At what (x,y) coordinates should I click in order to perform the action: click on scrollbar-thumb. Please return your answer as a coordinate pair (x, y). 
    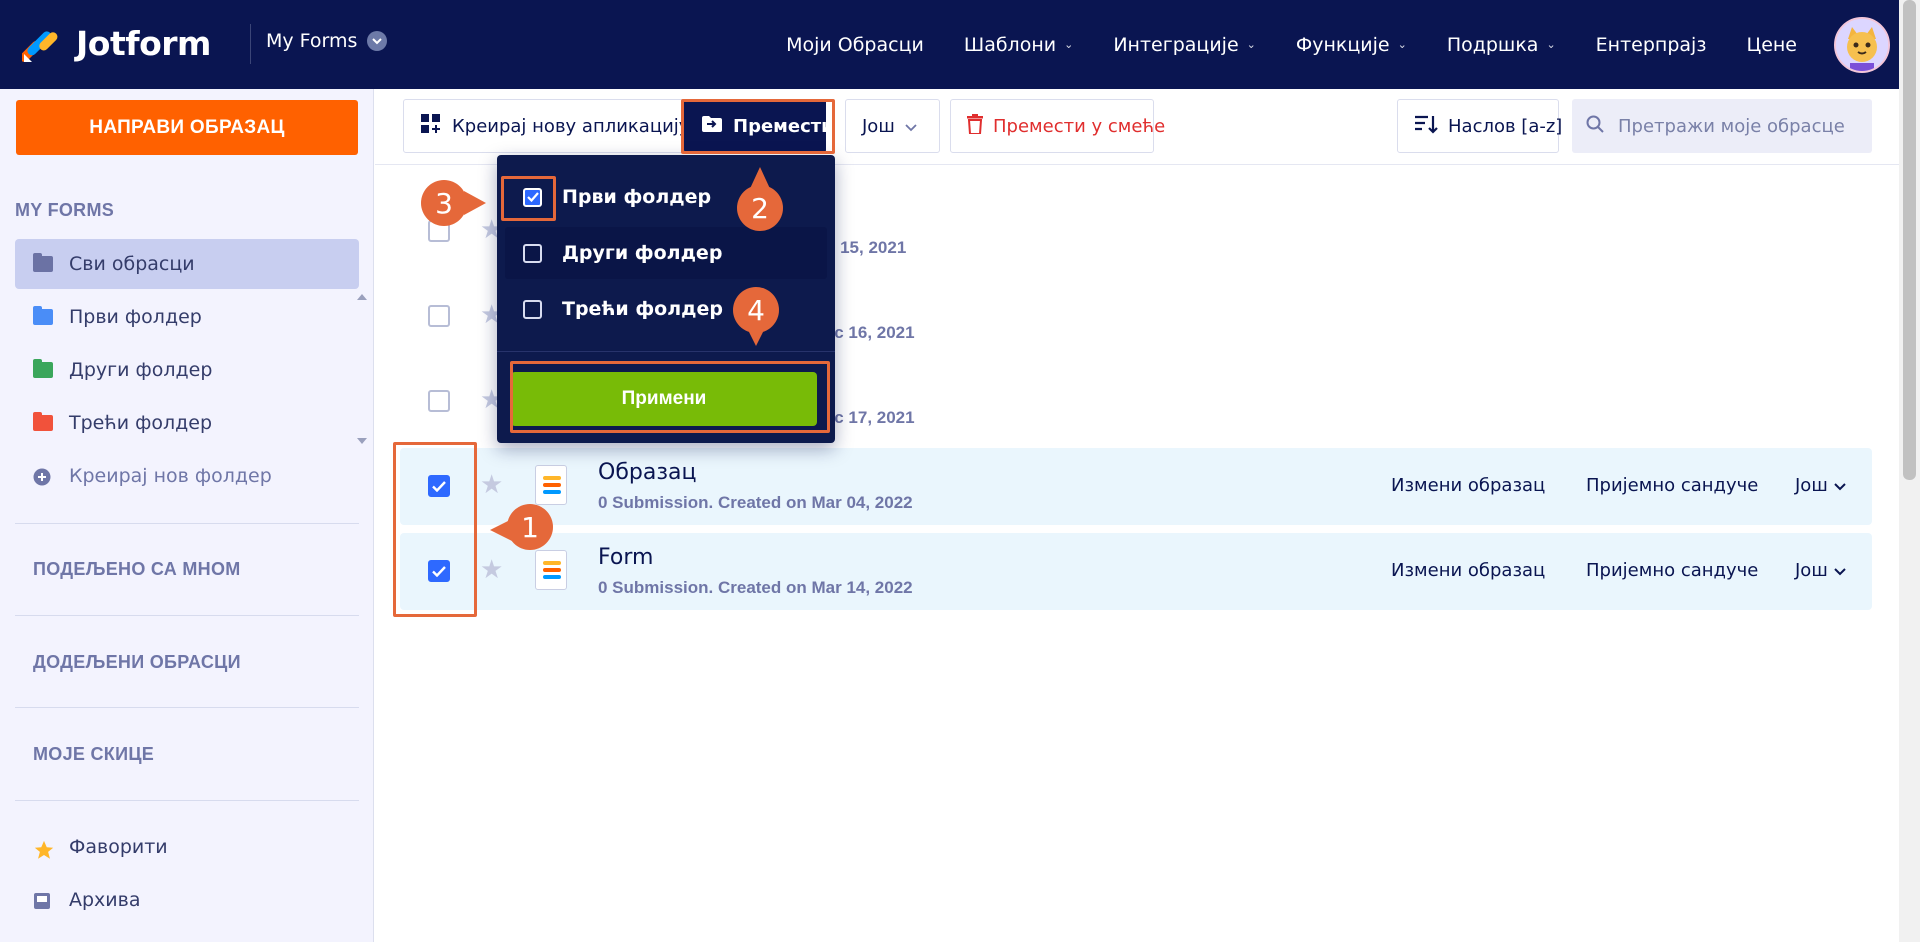
    Looking at the image, I should click on (1909, 240).